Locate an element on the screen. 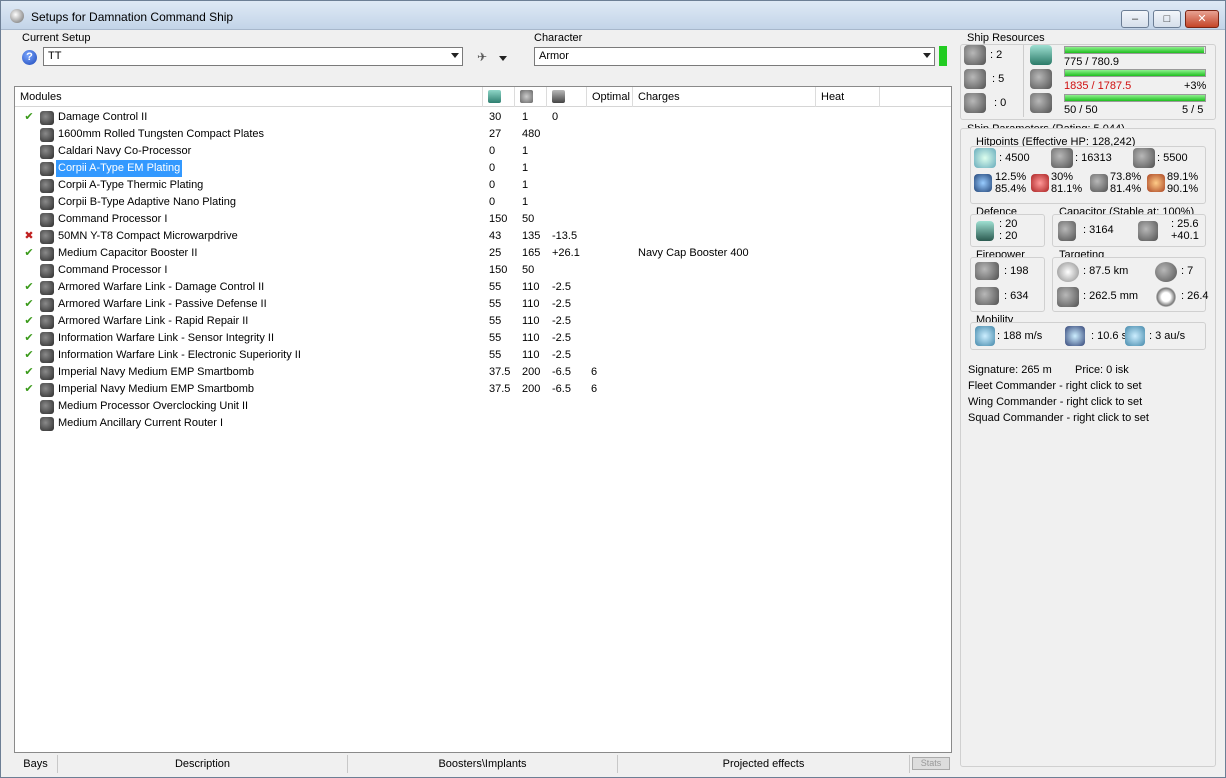 The width and height of the screenshot is (1226, 778). structure-icon is located at coordinates (1144, 158).